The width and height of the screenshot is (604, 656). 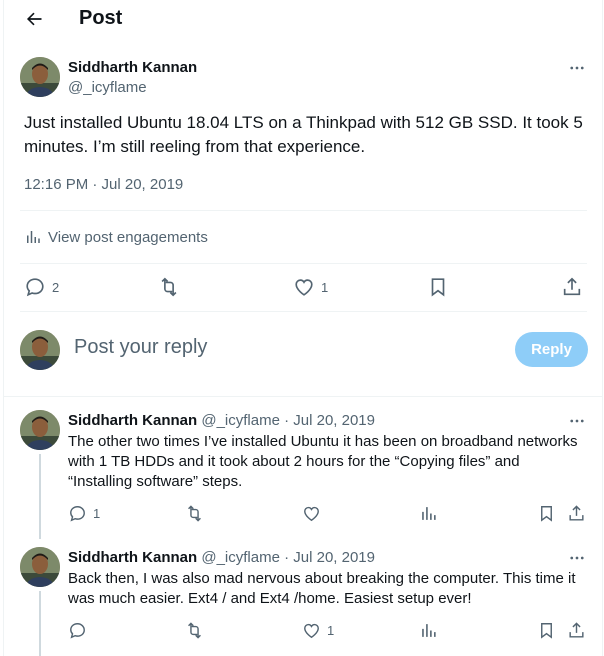 I want to click on reply-action: 1, so click(x=84, y=513).